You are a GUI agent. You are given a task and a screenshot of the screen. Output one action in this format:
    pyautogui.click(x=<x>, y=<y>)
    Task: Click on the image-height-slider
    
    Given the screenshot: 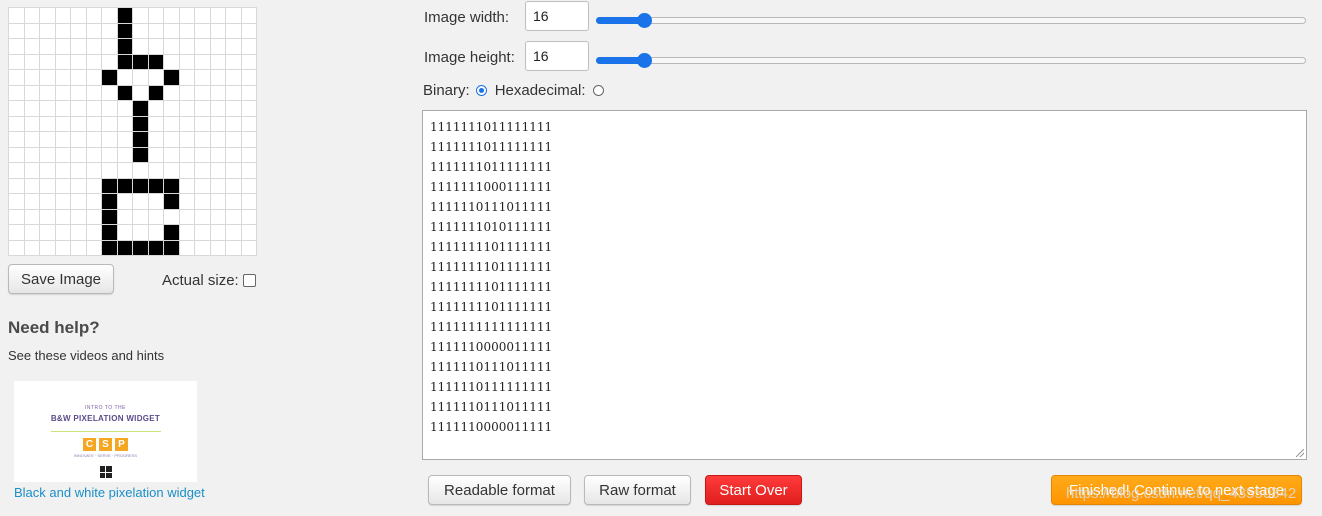 What is the action you would take?
    pyautogui.click(x=951, y=60)
    